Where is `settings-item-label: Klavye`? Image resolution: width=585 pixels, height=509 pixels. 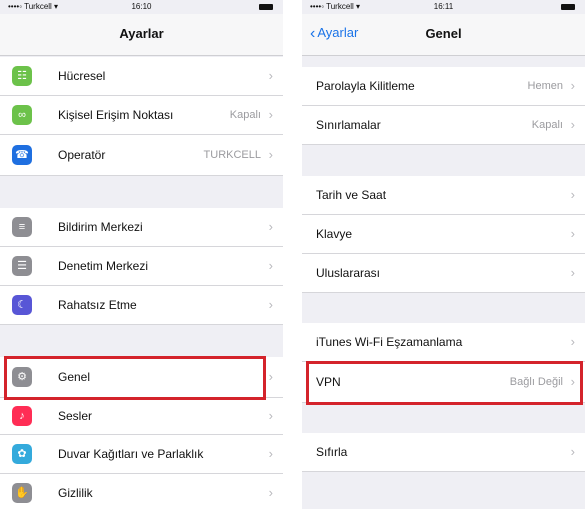
settings-item-label: Klavye is located at coordinates (334, 234).